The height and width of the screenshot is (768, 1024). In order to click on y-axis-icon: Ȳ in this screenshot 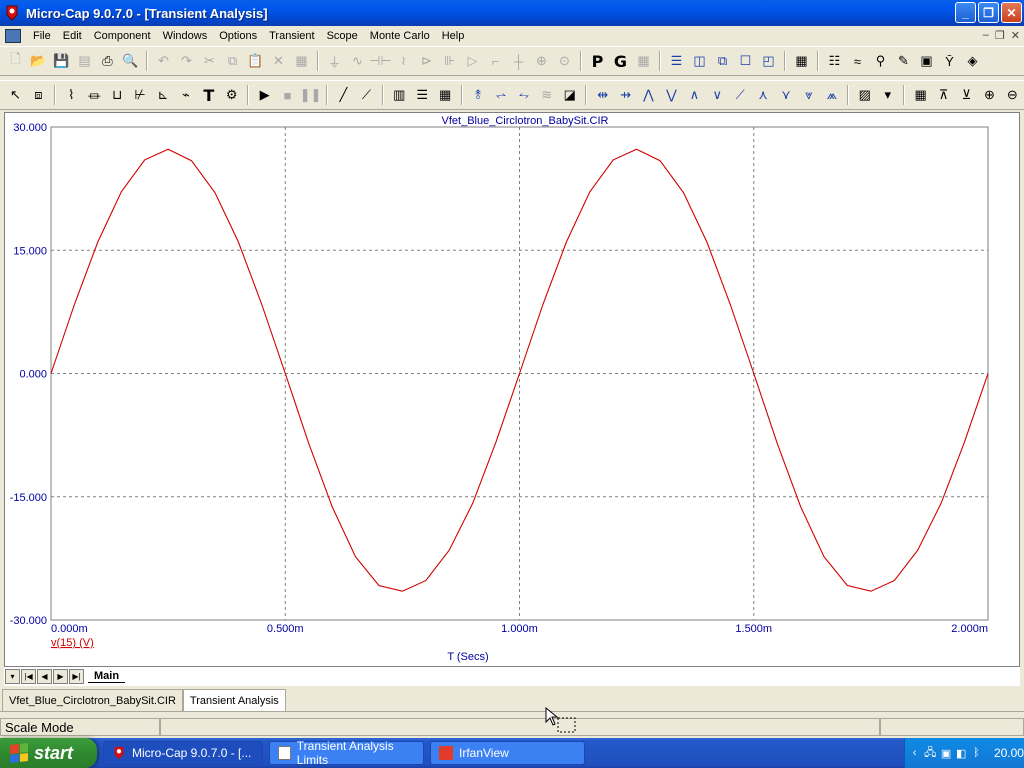, I will do `click(950, 61)`.